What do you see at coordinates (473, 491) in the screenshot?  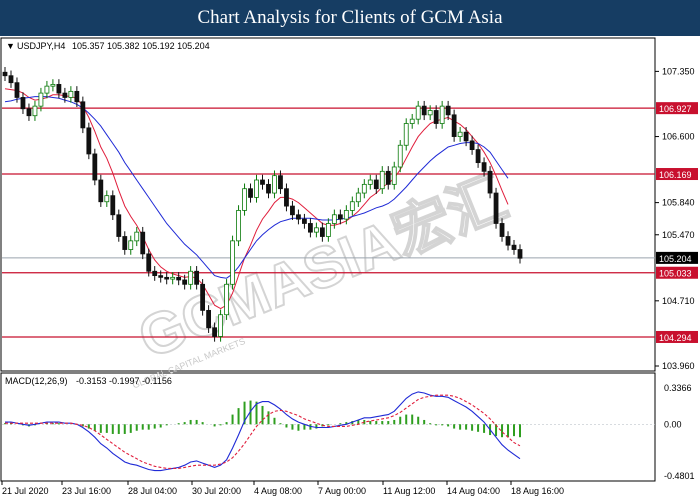 I see `time-tick-7: 14 Aug 04:00` at bounding box center [473, 491].